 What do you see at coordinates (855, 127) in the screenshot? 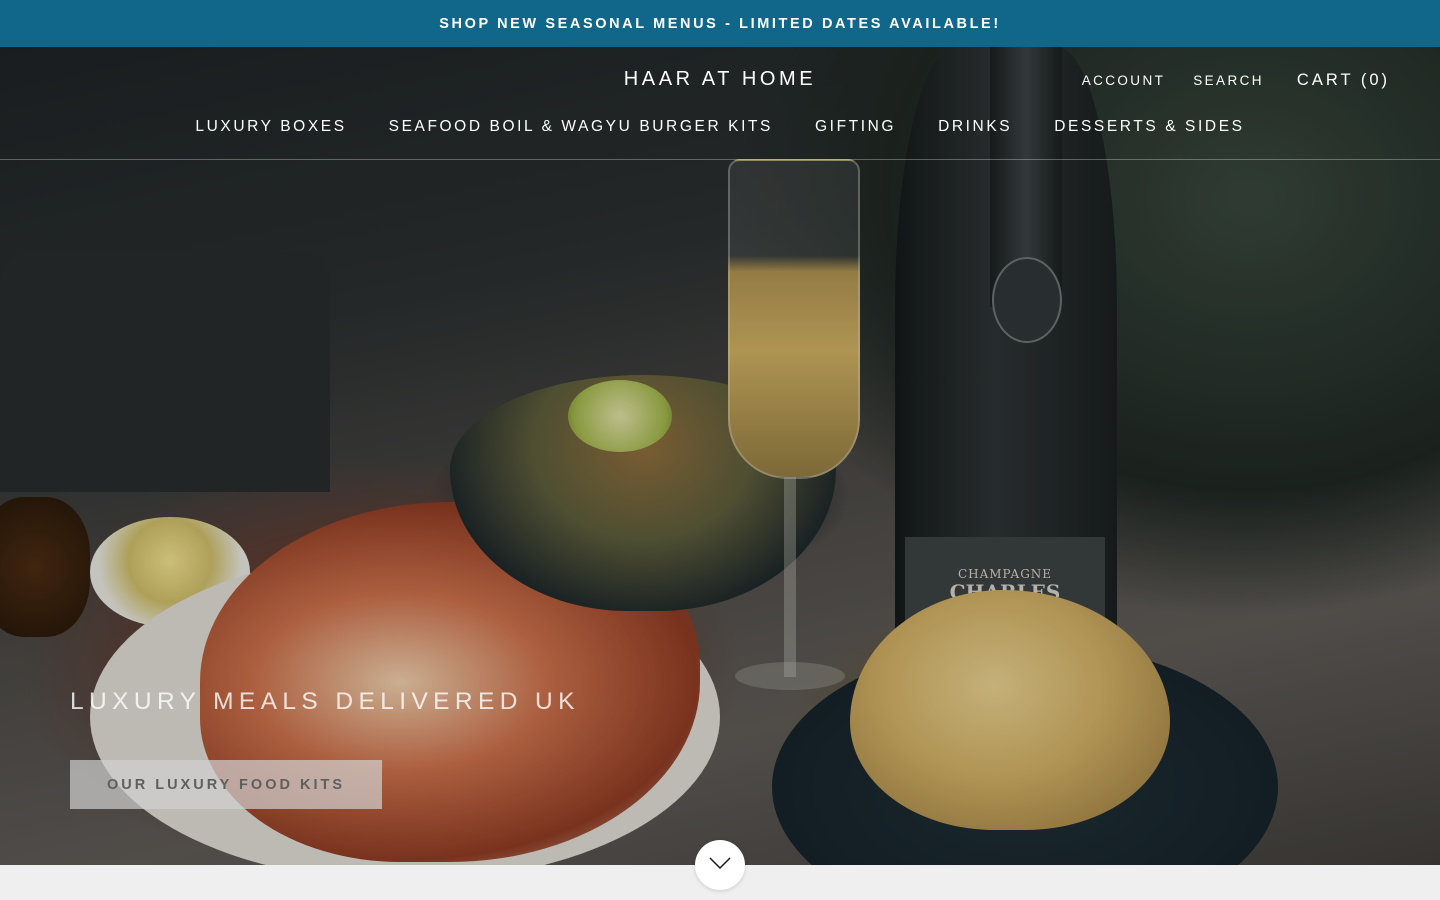
I see `nav-item-gifting: GIFTING` at bounding box center [855, 127].